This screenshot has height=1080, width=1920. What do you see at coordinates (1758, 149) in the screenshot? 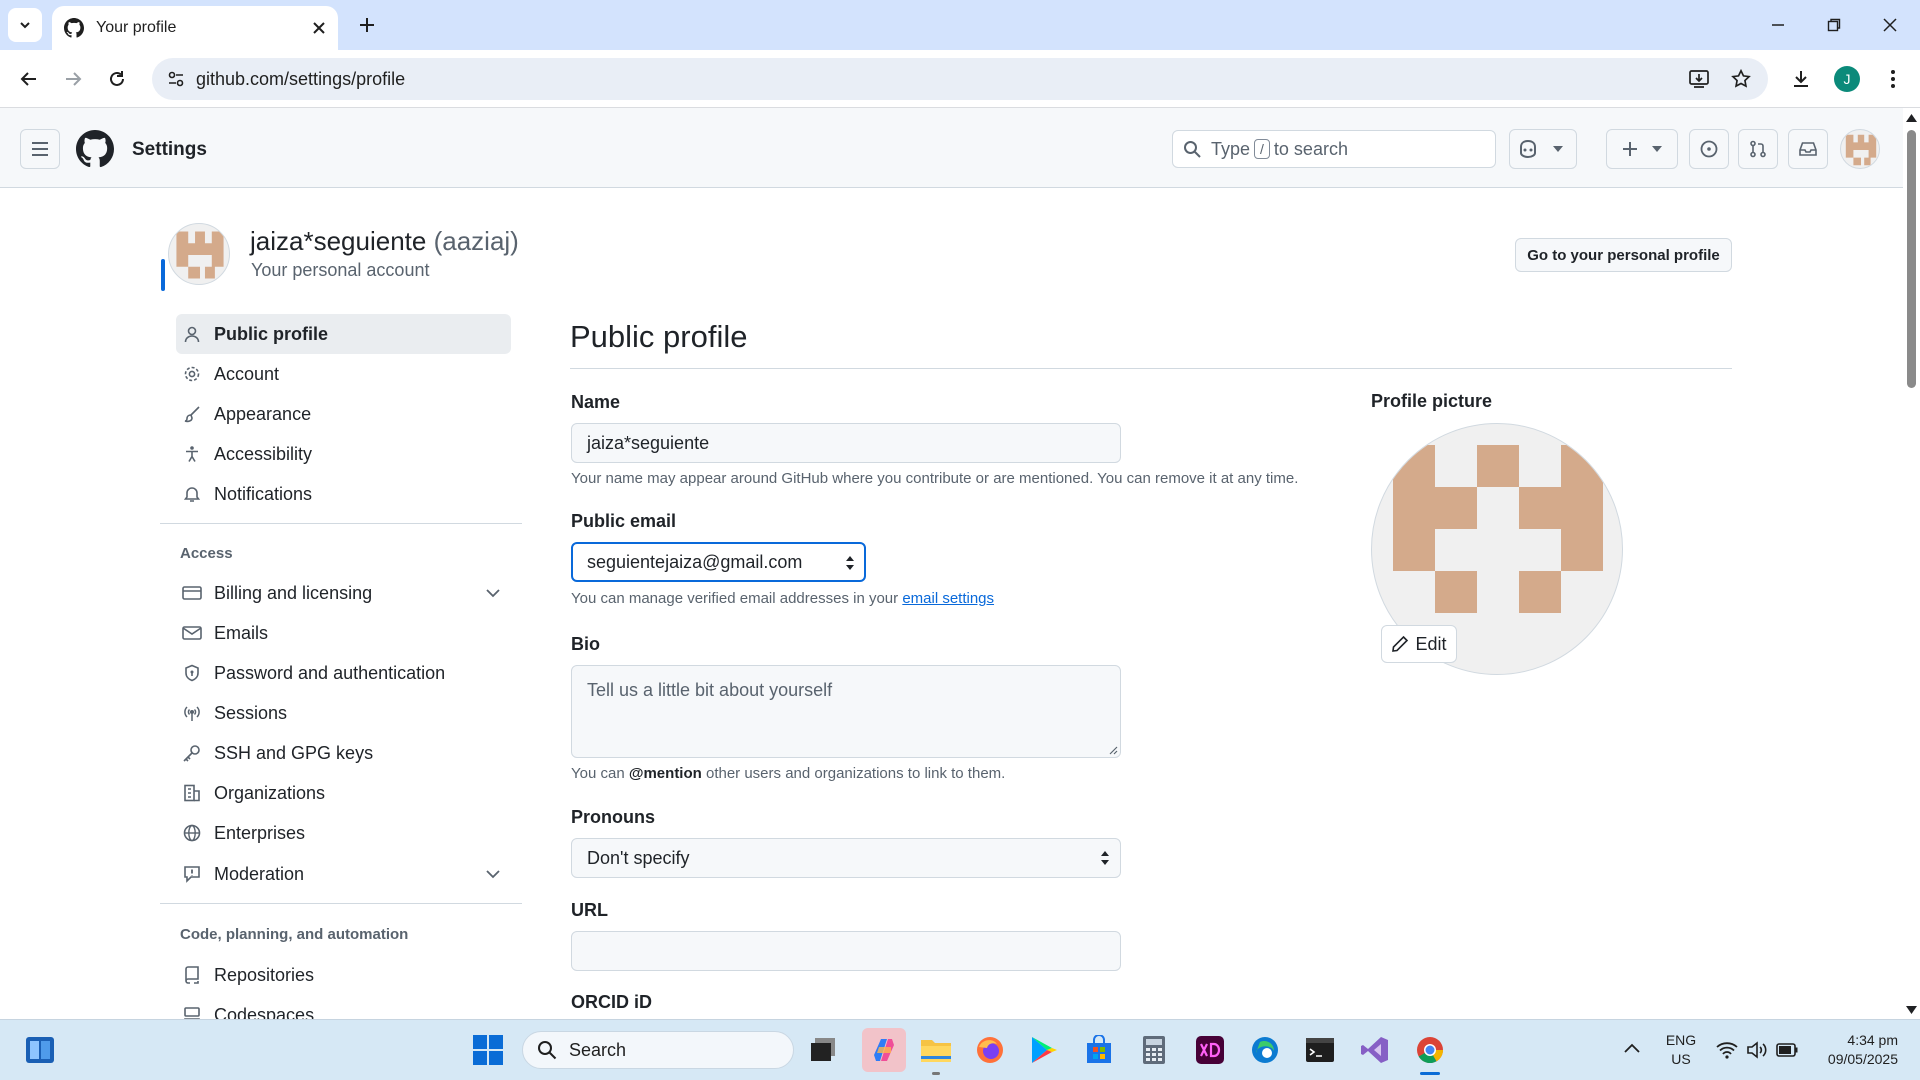
I see `pull-requests-button` at bounding box center [1758, 149].